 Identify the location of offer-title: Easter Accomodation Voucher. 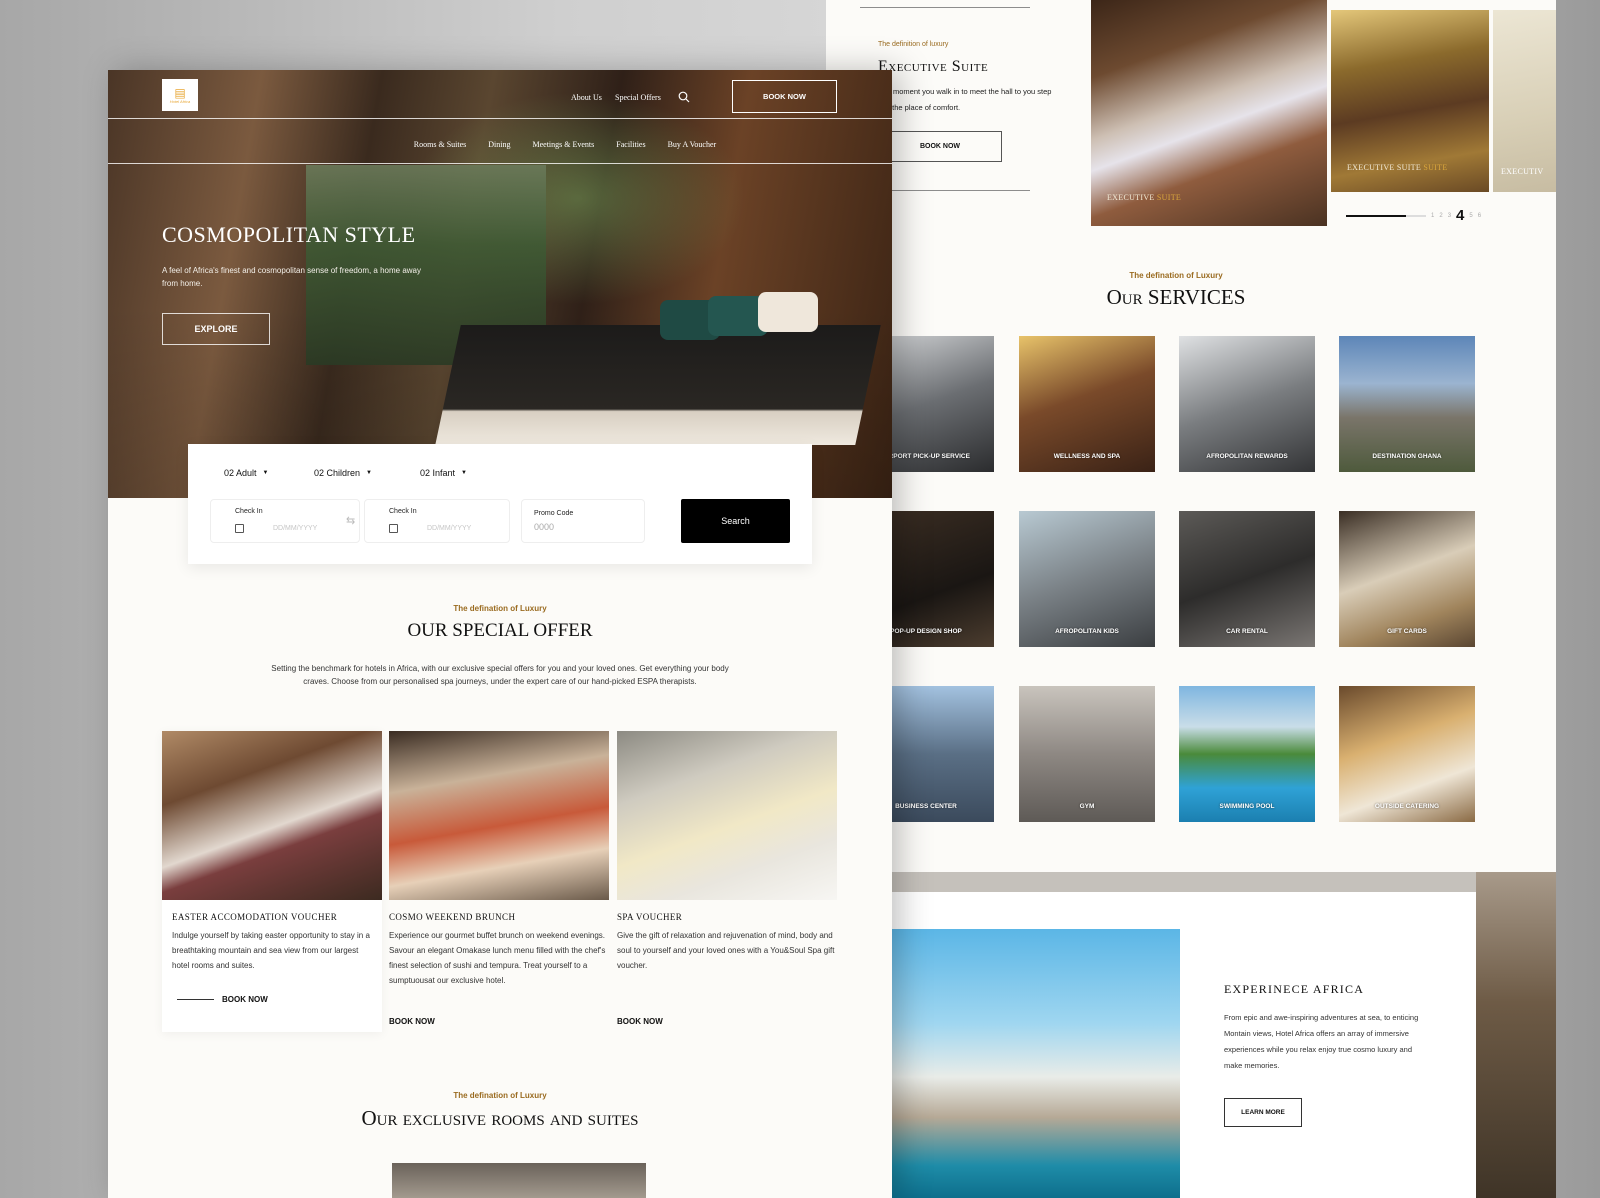
(255, 917).